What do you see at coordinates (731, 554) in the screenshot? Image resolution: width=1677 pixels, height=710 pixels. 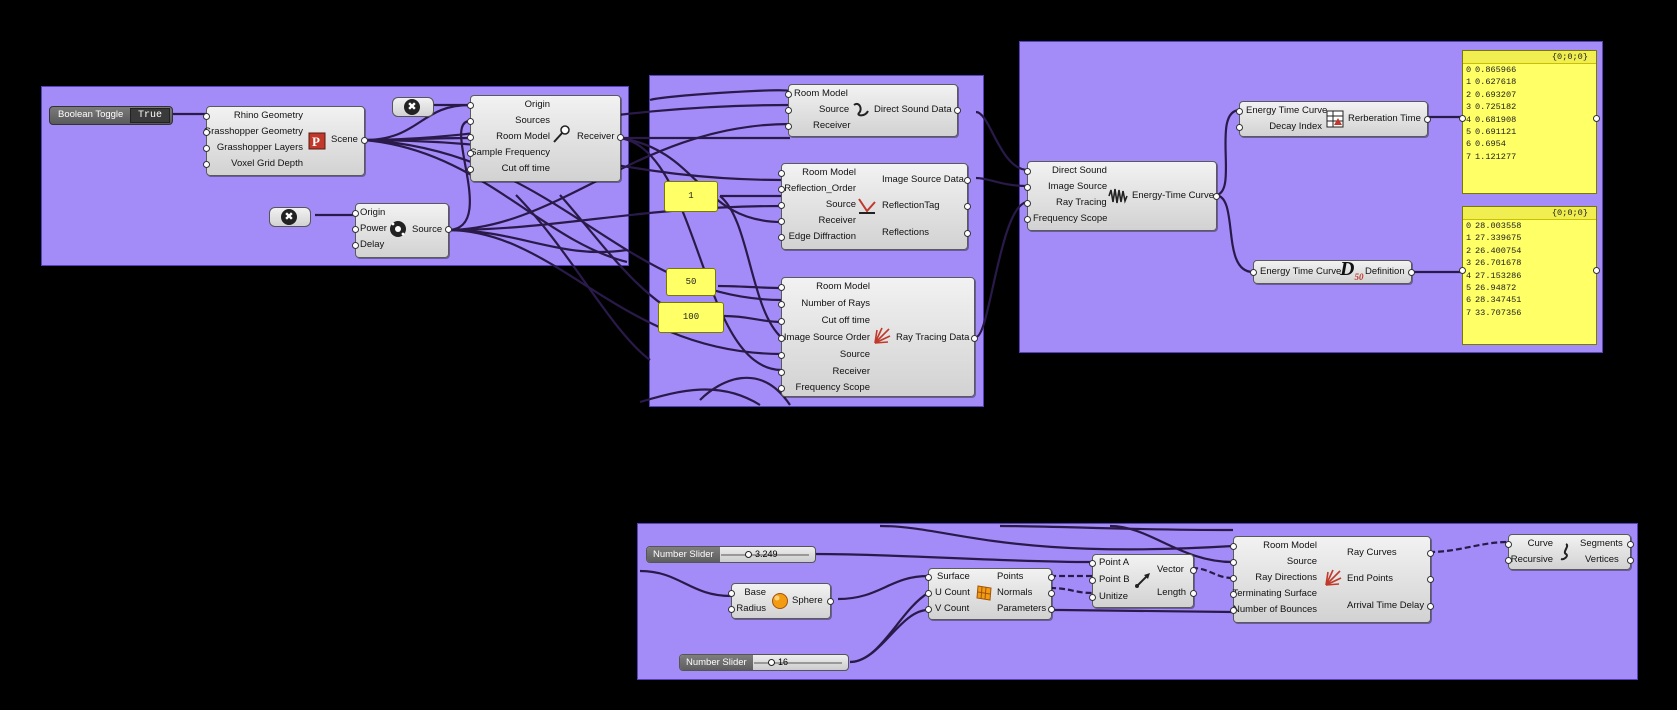 I see `number-slider-1: Number Slider 3.249` at bounding box center [731, 554].